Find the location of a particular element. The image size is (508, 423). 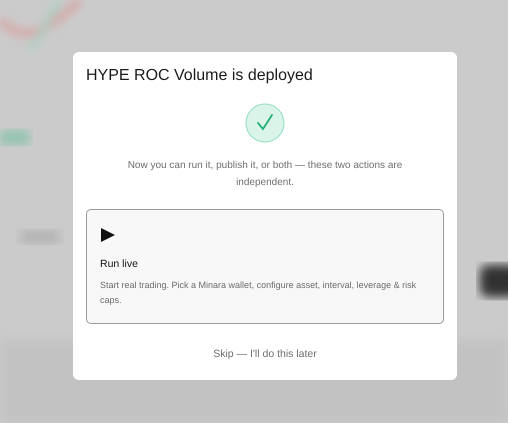

play-icon is located at coordinates (108, 235).